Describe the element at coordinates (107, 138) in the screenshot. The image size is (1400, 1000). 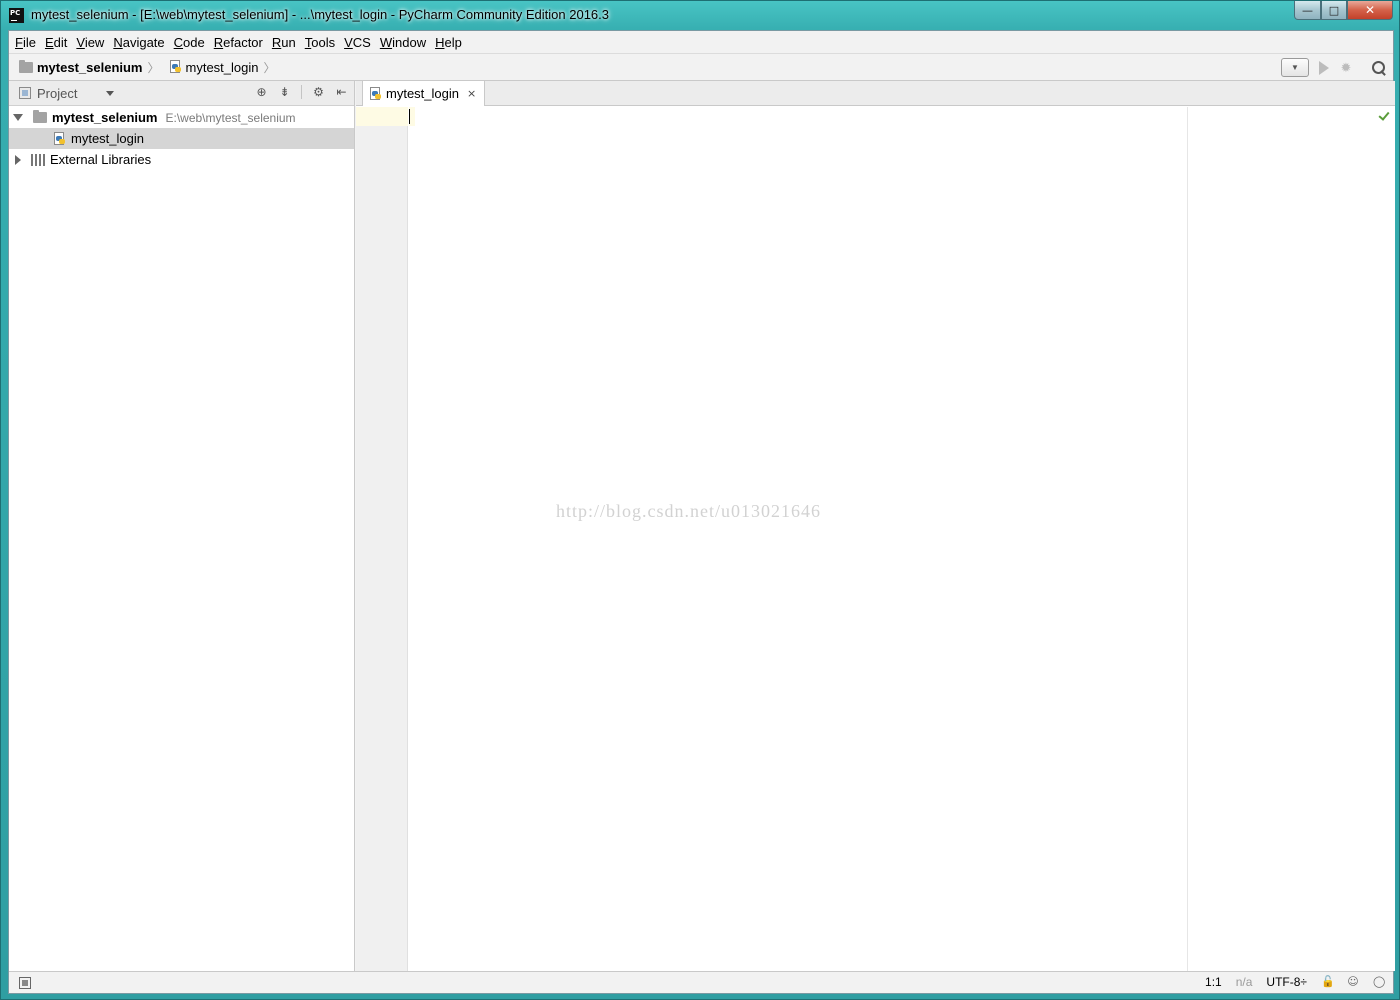
I see `tree-file-label: mytest_login` at that location.